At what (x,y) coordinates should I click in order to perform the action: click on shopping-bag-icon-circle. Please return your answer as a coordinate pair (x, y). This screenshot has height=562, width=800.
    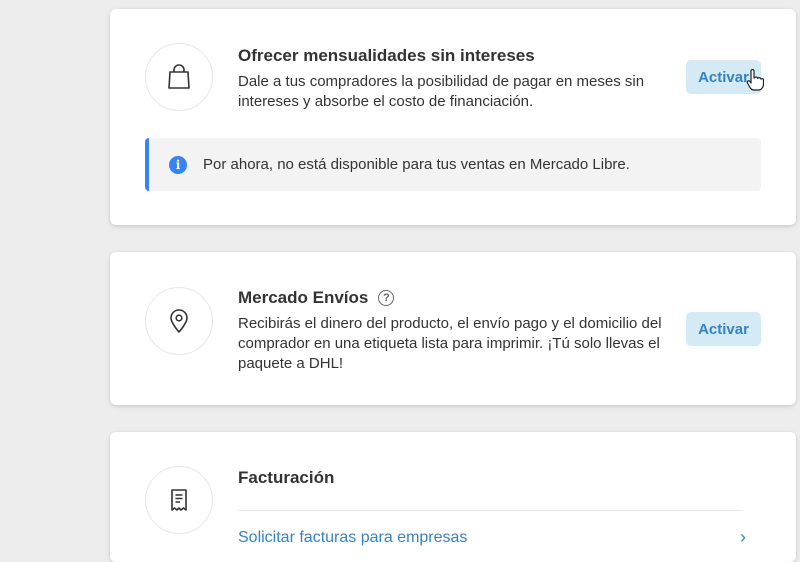
    Looking at the image, I should click on (179, 77).